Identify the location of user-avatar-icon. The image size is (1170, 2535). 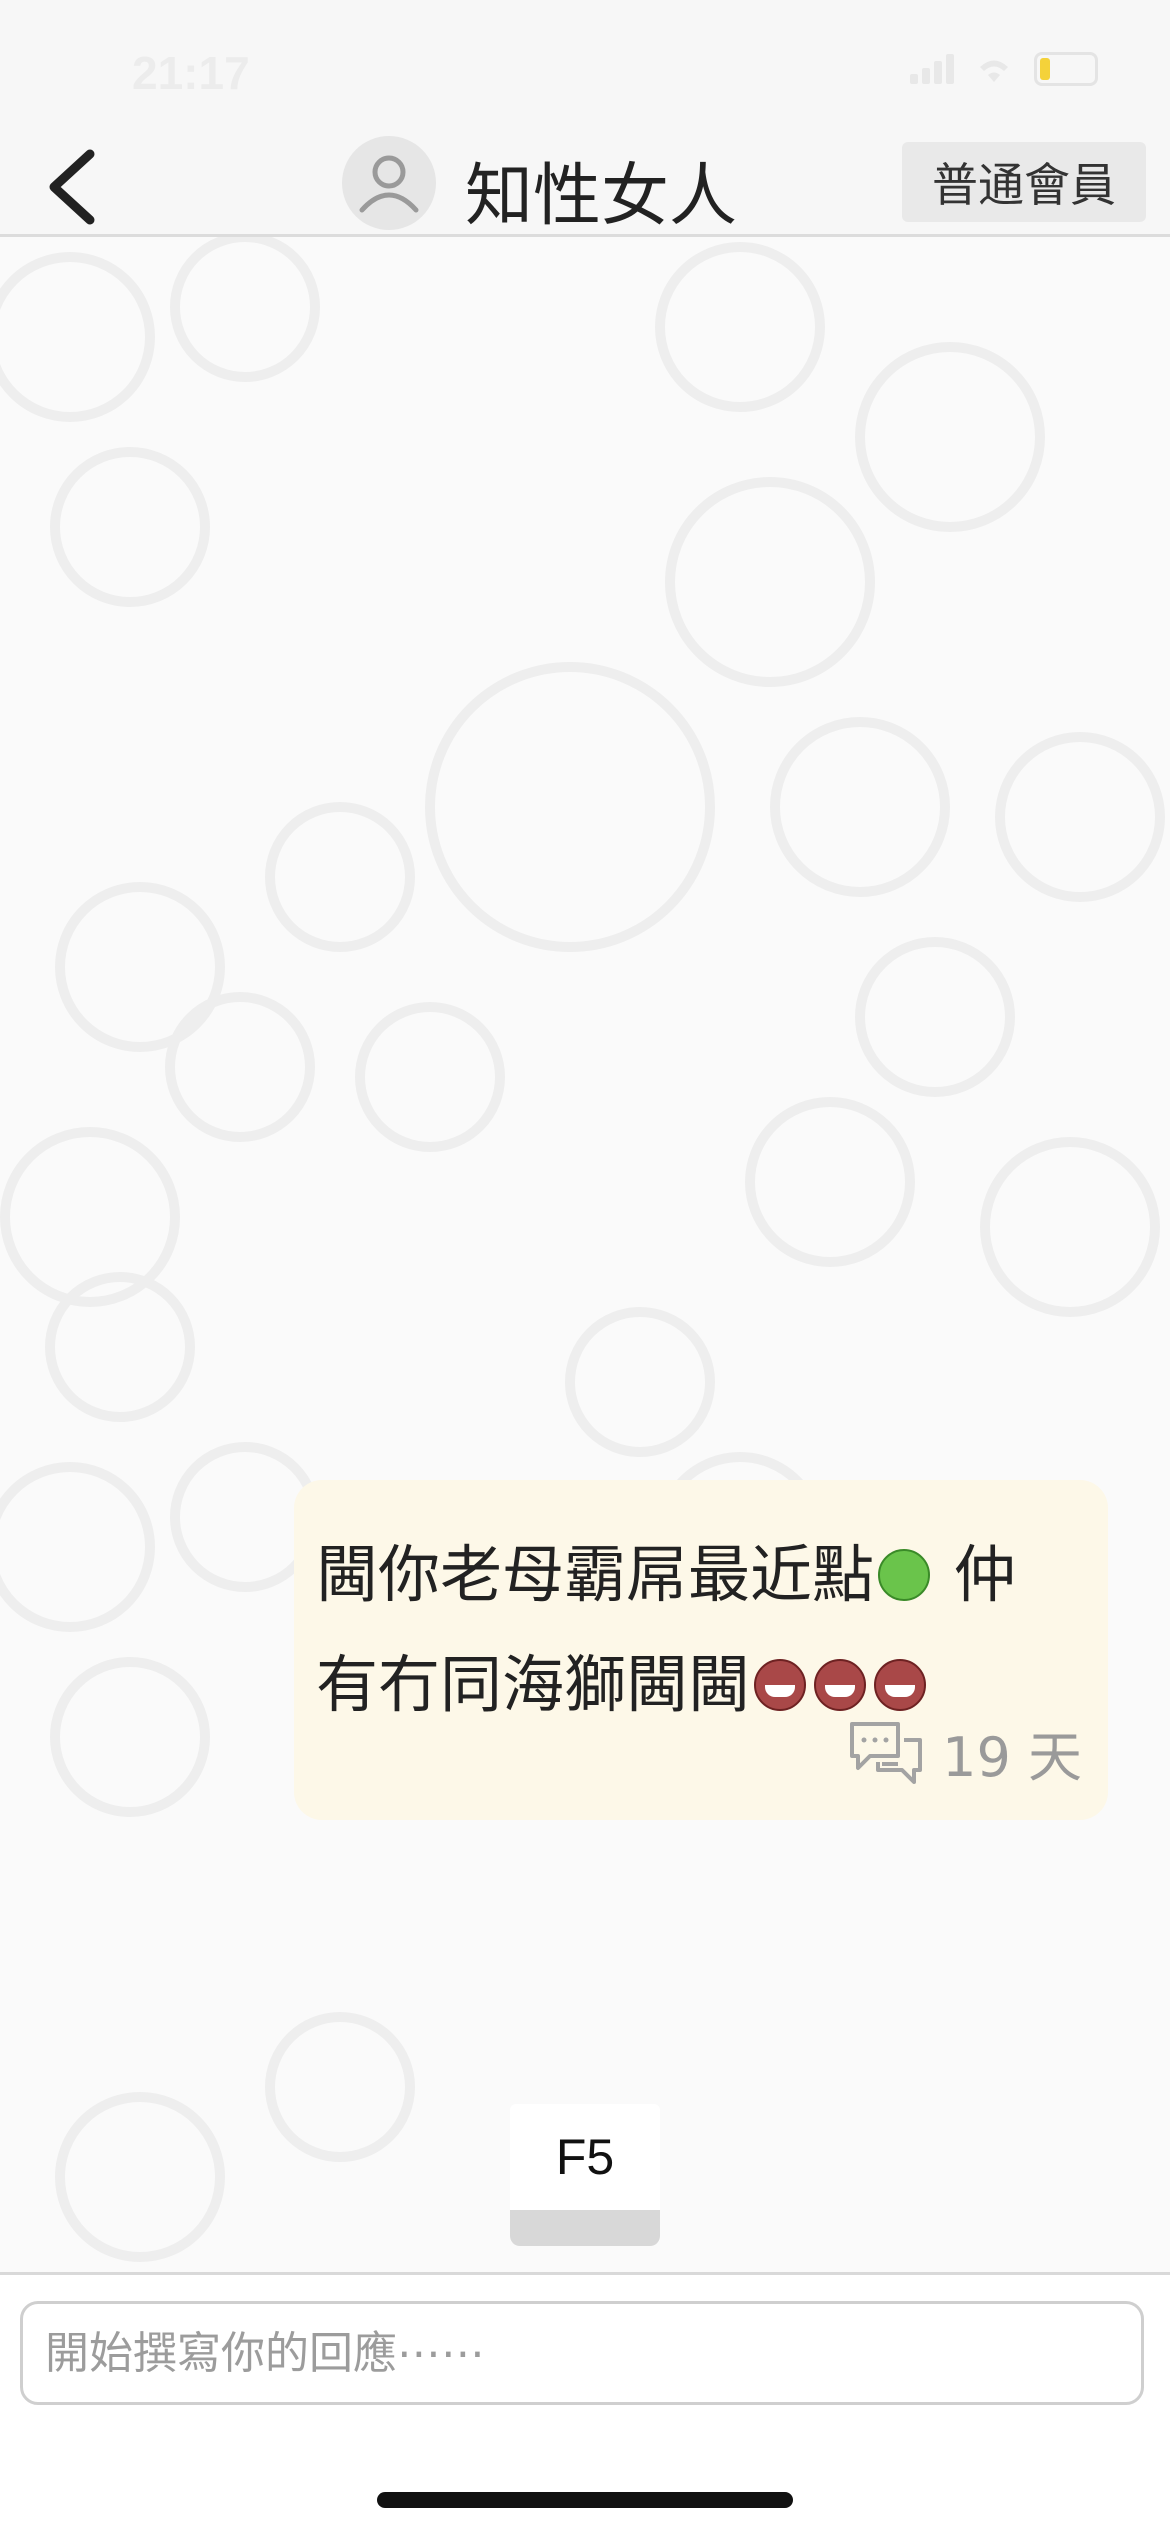
(389, 183).